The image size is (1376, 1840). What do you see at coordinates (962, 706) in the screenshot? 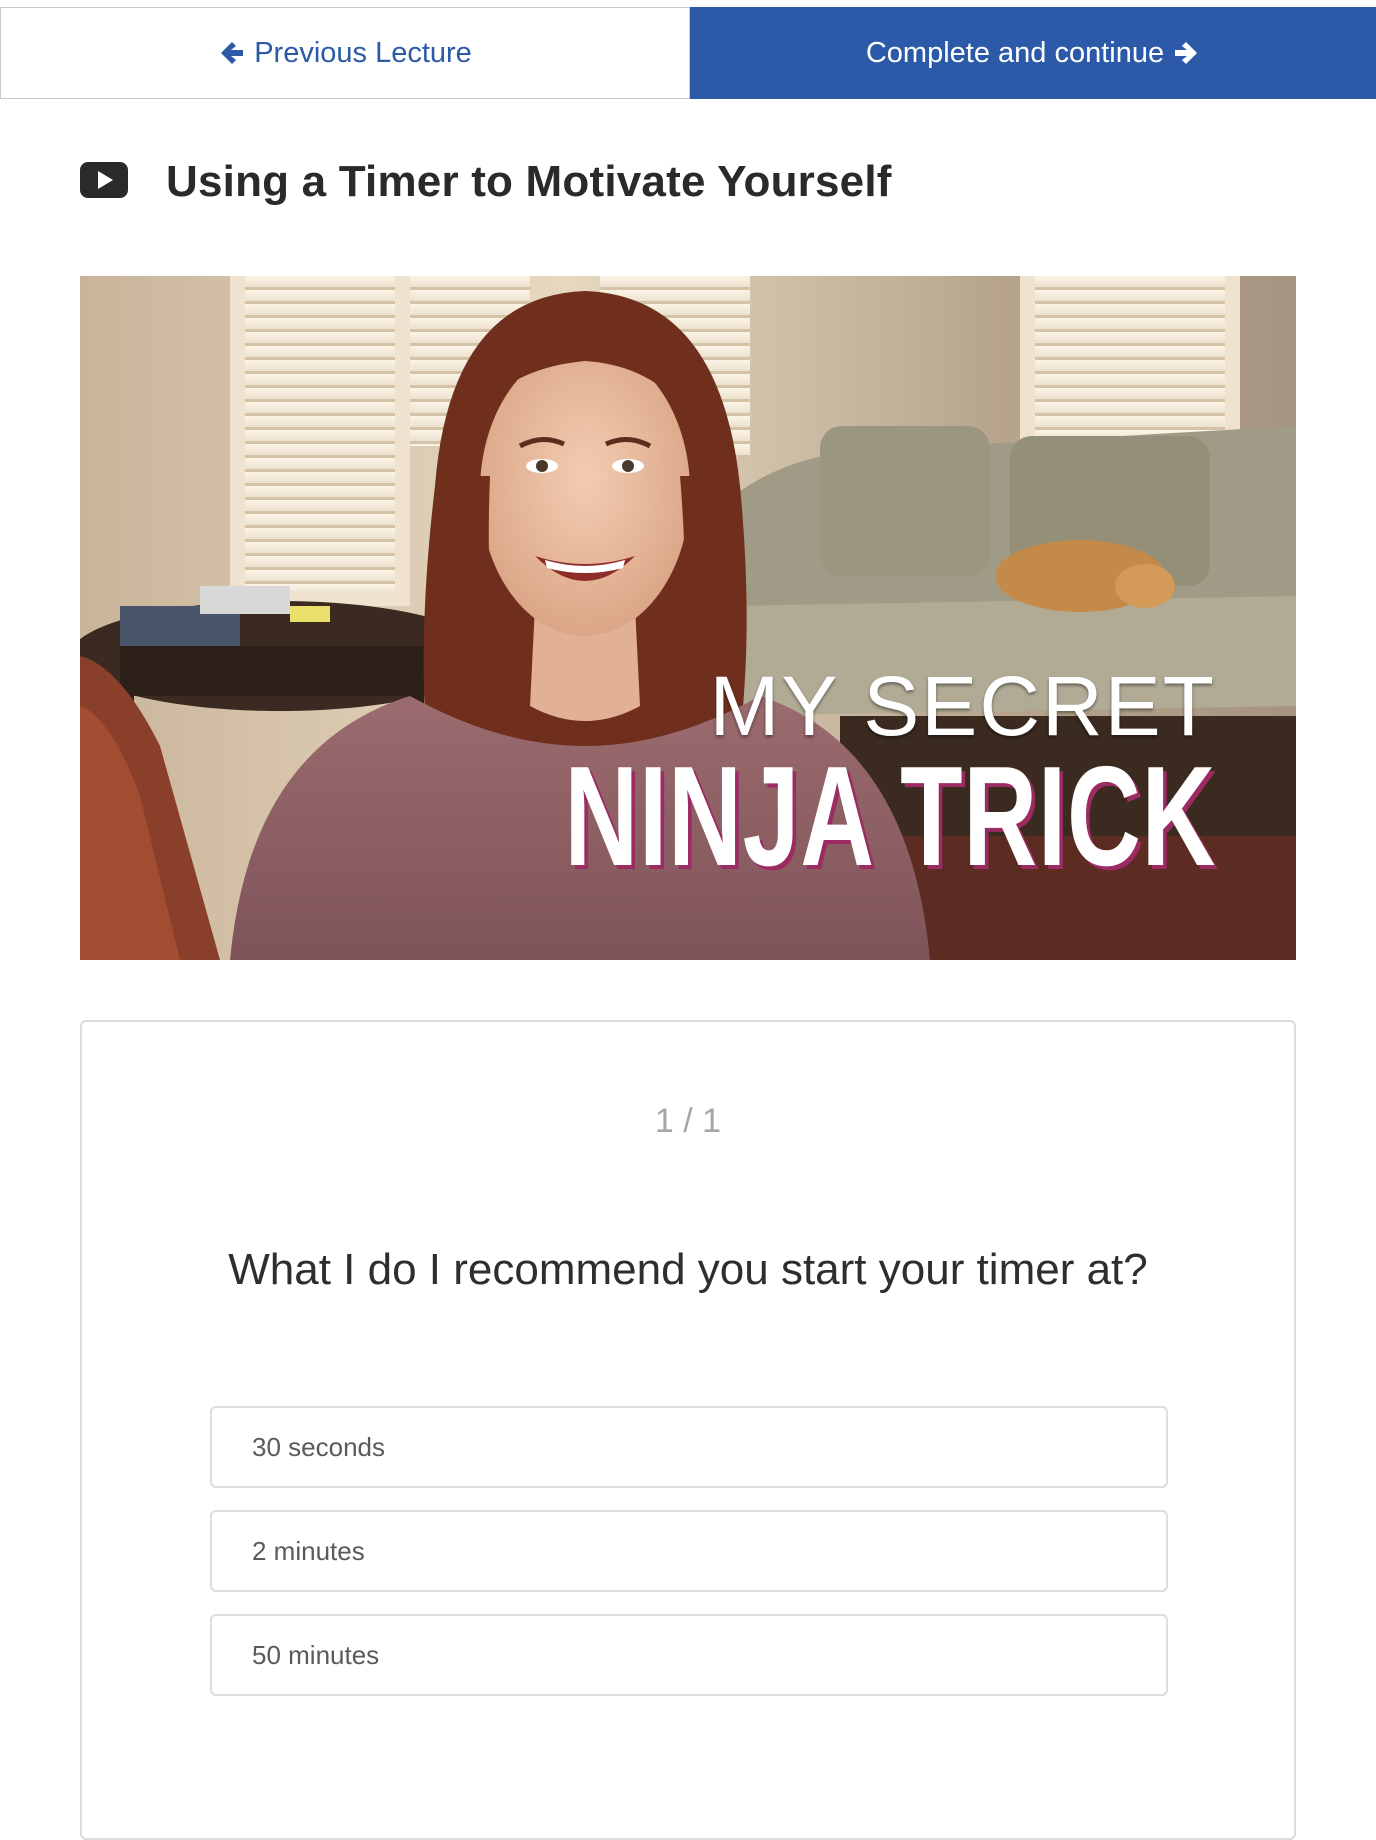
I see `video-caption-line-1: MY SECRET` at bounding box center [962, 706].